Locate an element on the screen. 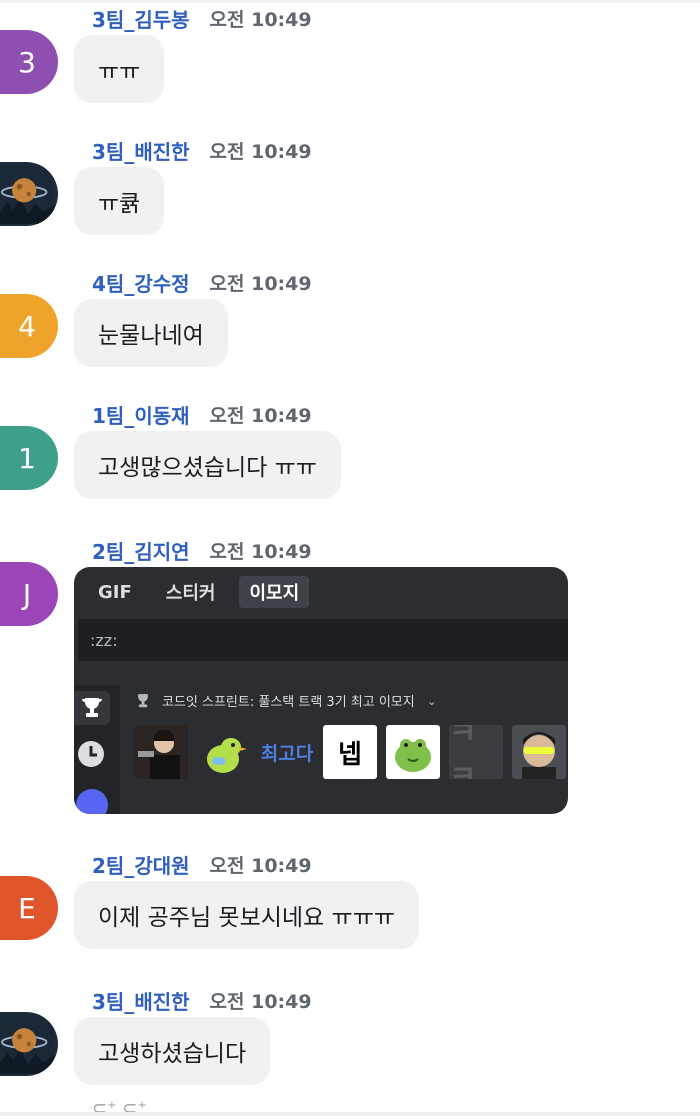 The height and width of the screenshot is (1119, 700). author-name: 2팀_김지연 is located at coordinates (141, 550).